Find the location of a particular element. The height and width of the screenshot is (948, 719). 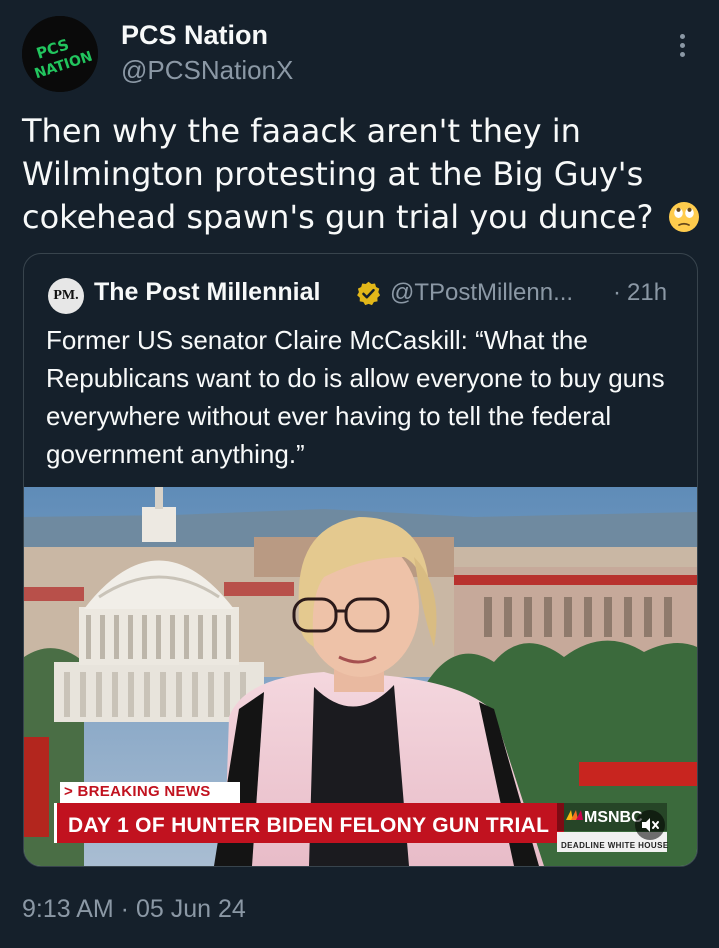

more-options-button is located at coordinates (682, 47).